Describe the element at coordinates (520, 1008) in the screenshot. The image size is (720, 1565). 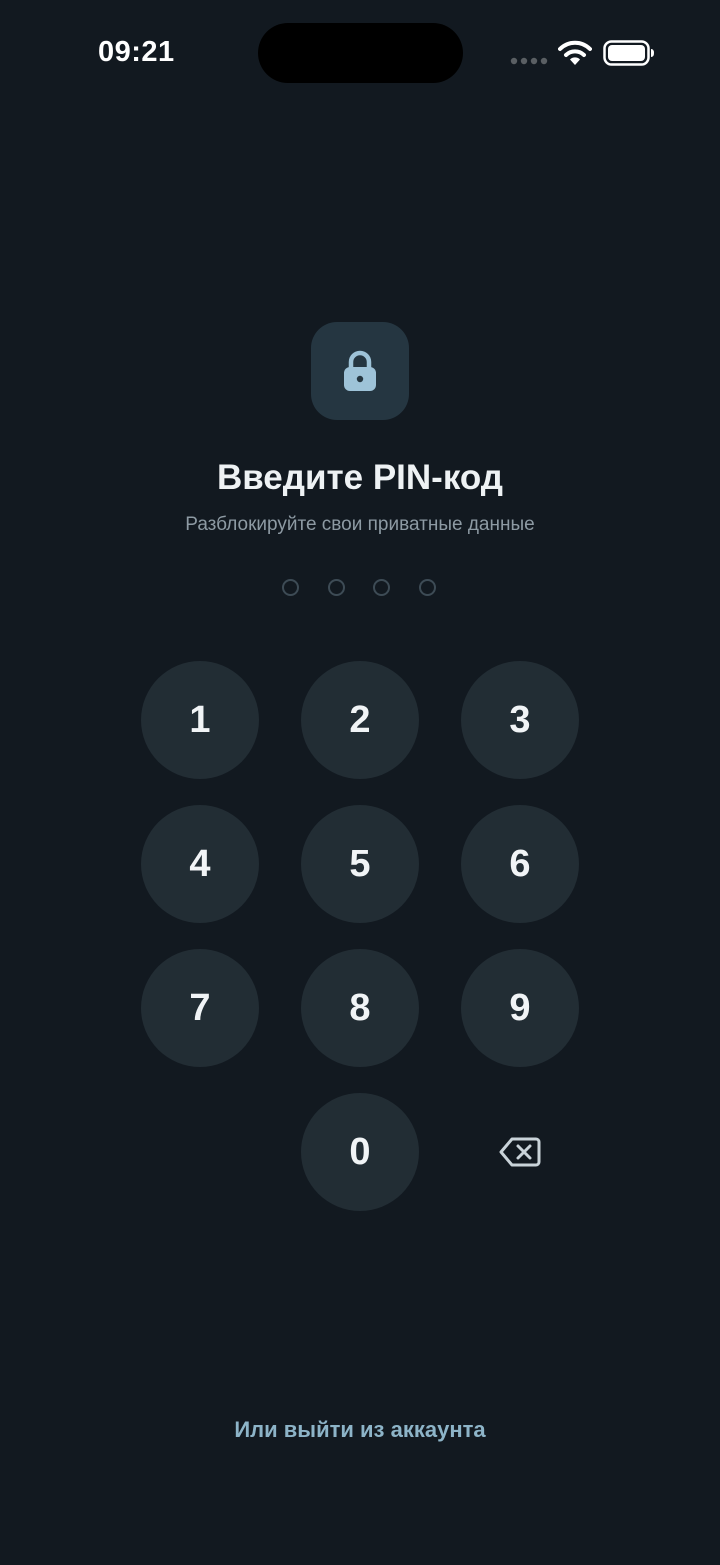
I see `key-9: 9` at that location.